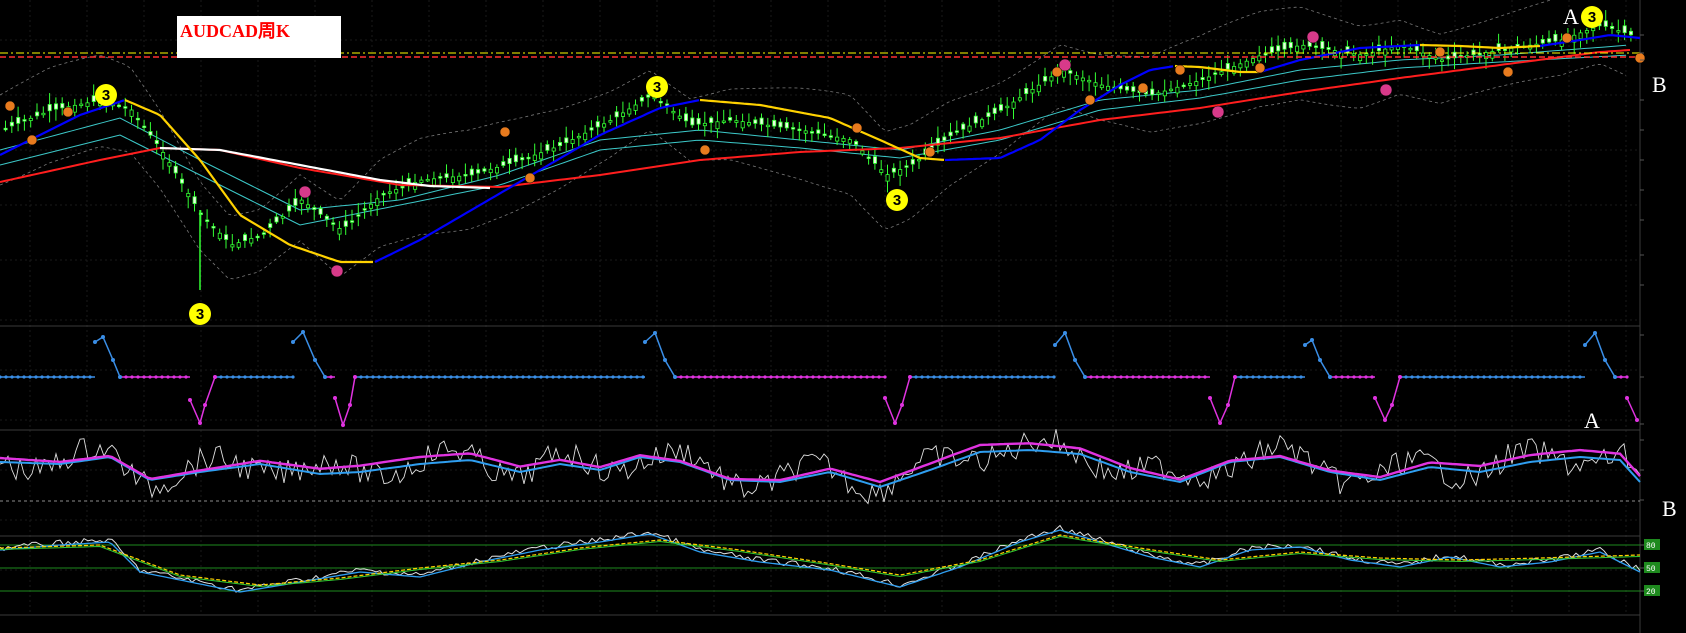 This screenshot has height=633, width=1686. Describe the element at coordinates (337, 271) in the screenshot. I see `fractal-marker-magenta` at that location.